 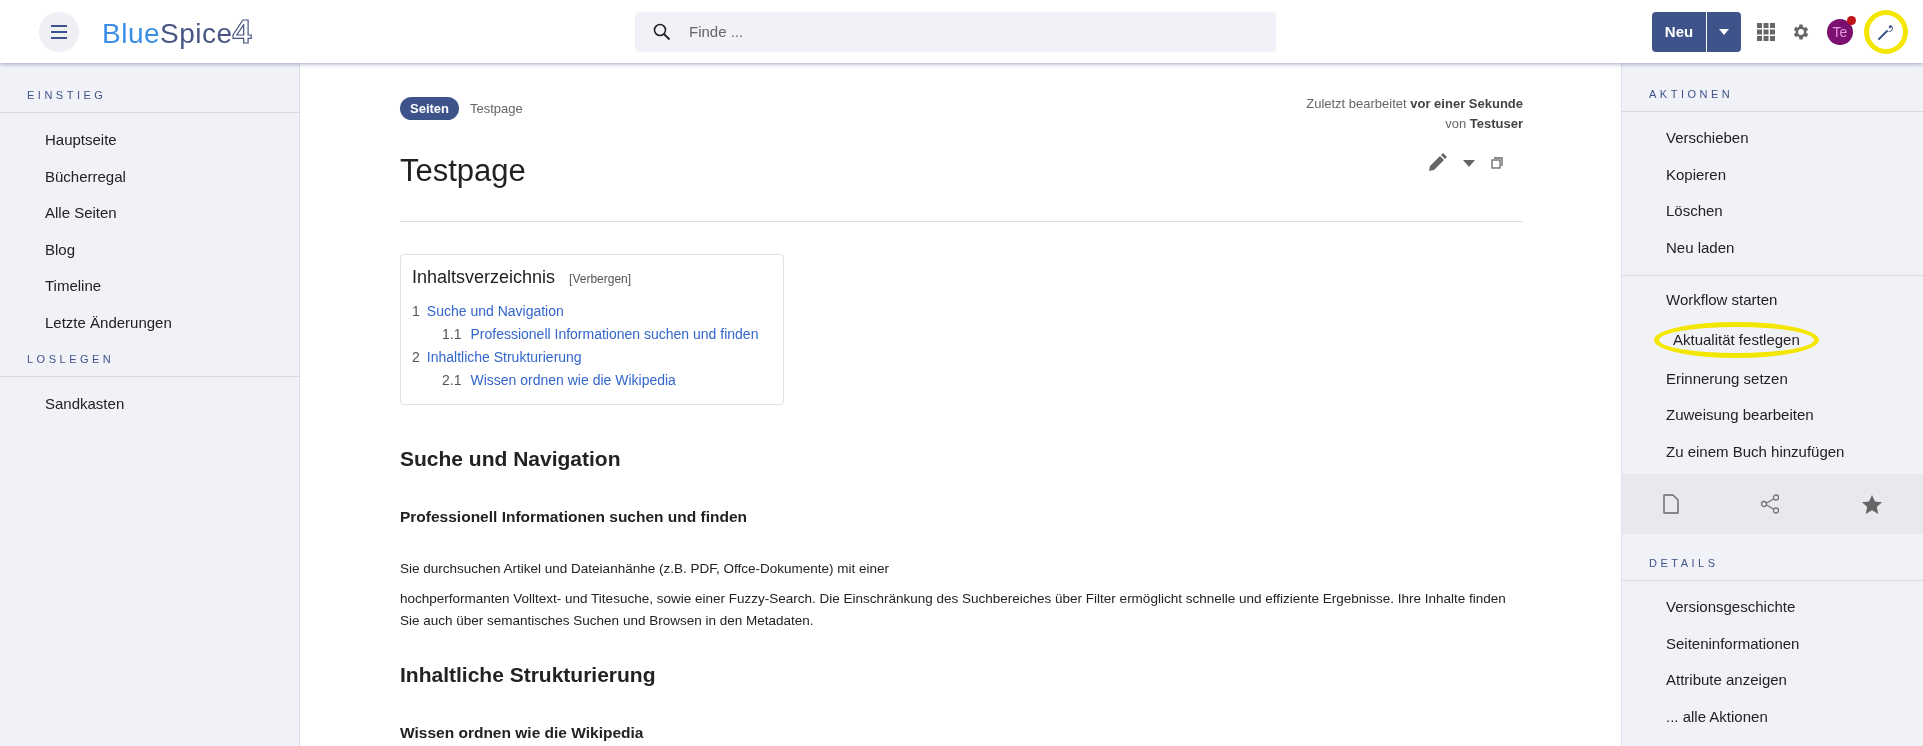 What do you see at coordinates (149, 404) in the screenshot?
I see `nav-link: Sandkasten` at bounding box center [149, 404].